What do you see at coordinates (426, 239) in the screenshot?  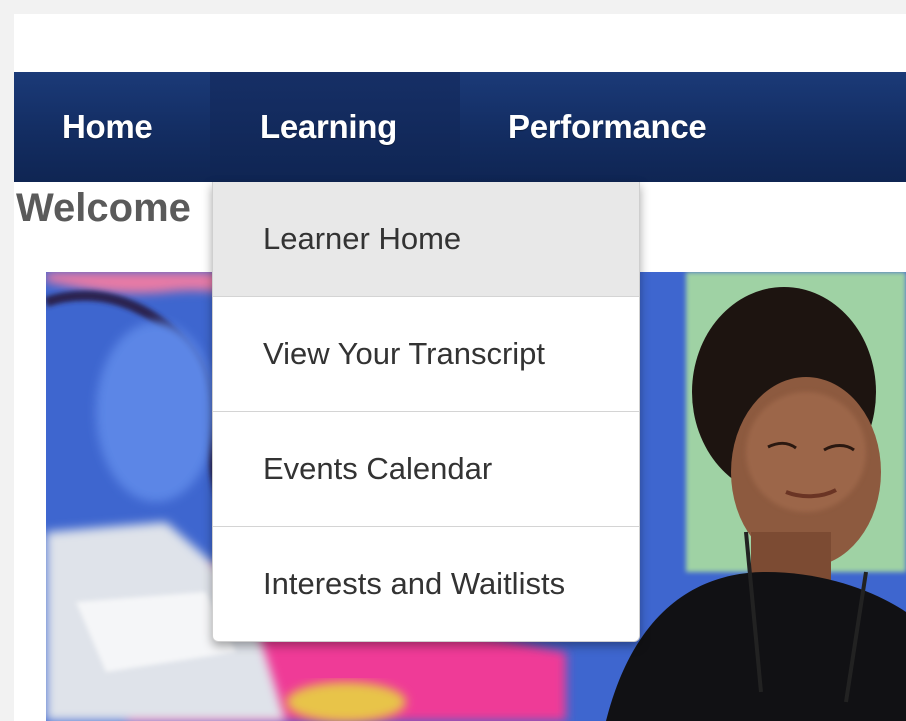 I see `menu-item-learner-home: Learner Home` at bounding box center [426, 239].